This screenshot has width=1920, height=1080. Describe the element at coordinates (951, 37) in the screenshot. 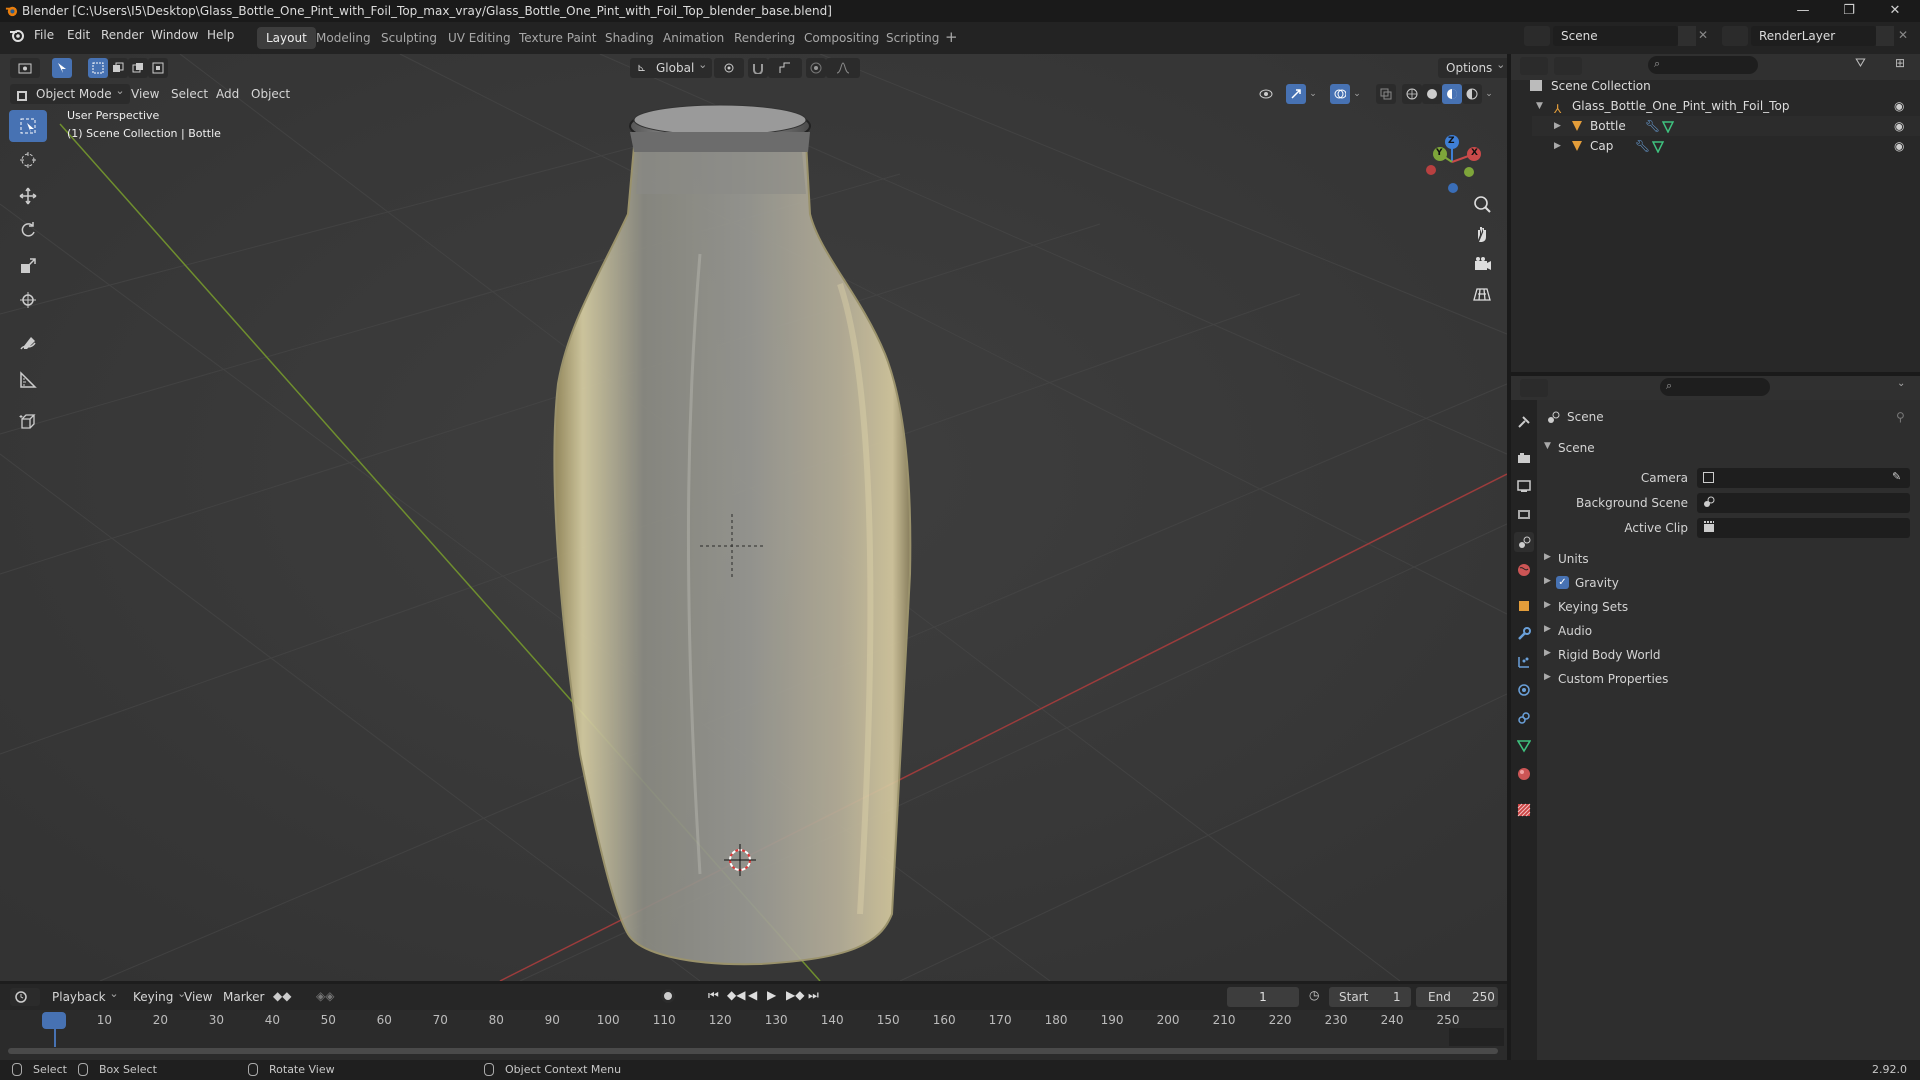

I see `add-workspace-icon: +` at that location.